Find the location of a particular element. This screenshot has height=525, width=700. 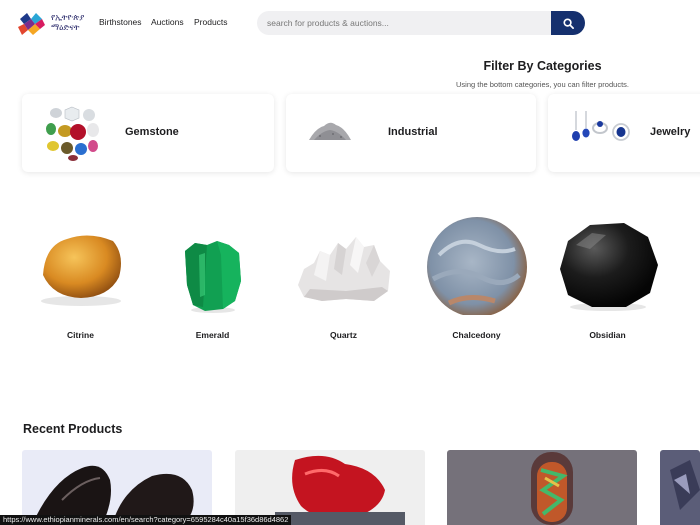

search-input is located at coordinates (405, 23).